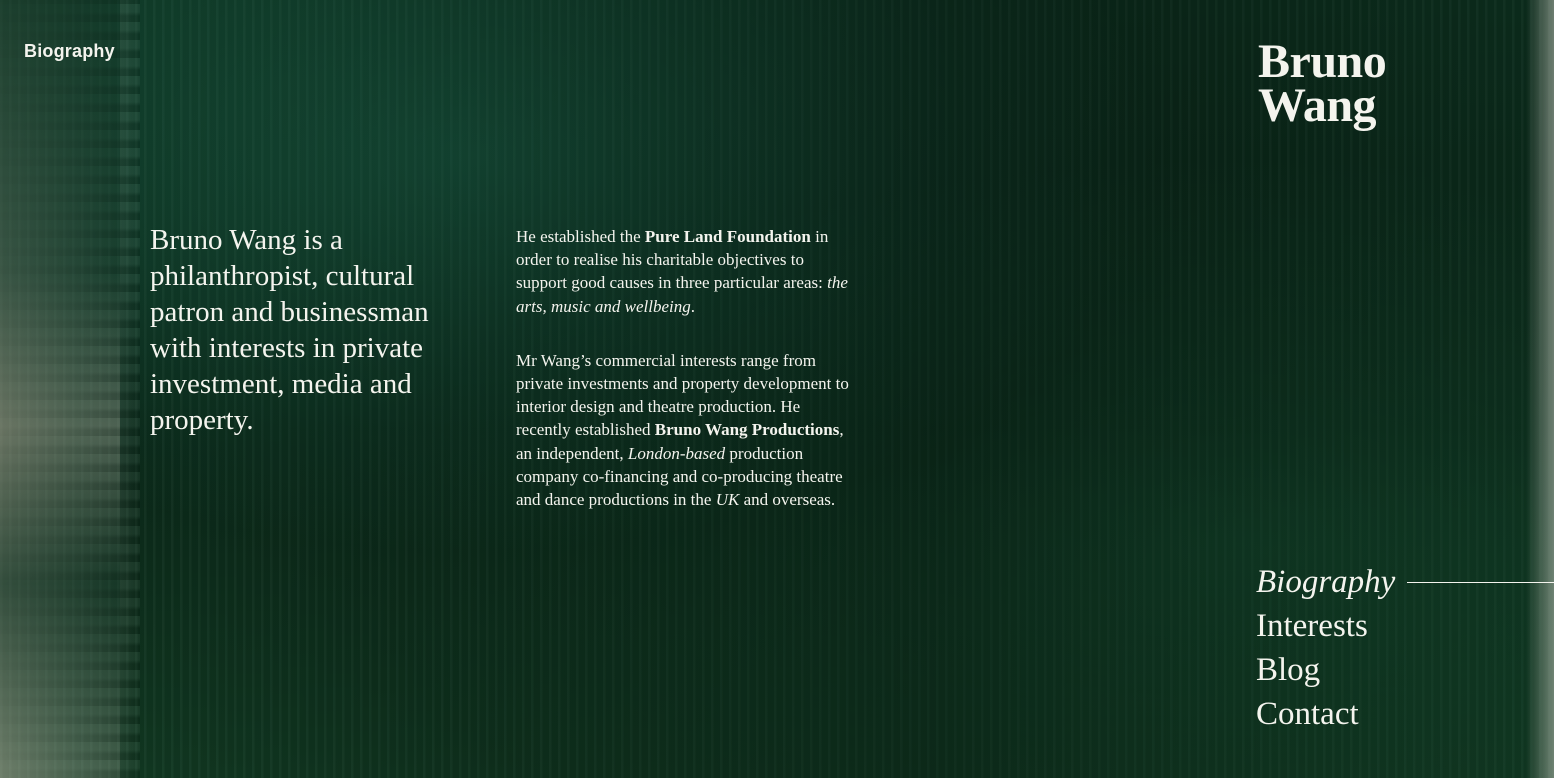 The width and height of the screenshot is (1554, 778). Describe the element at coordinates (70, 389) in the screenshot. I see `background-brush-strip` at that location.